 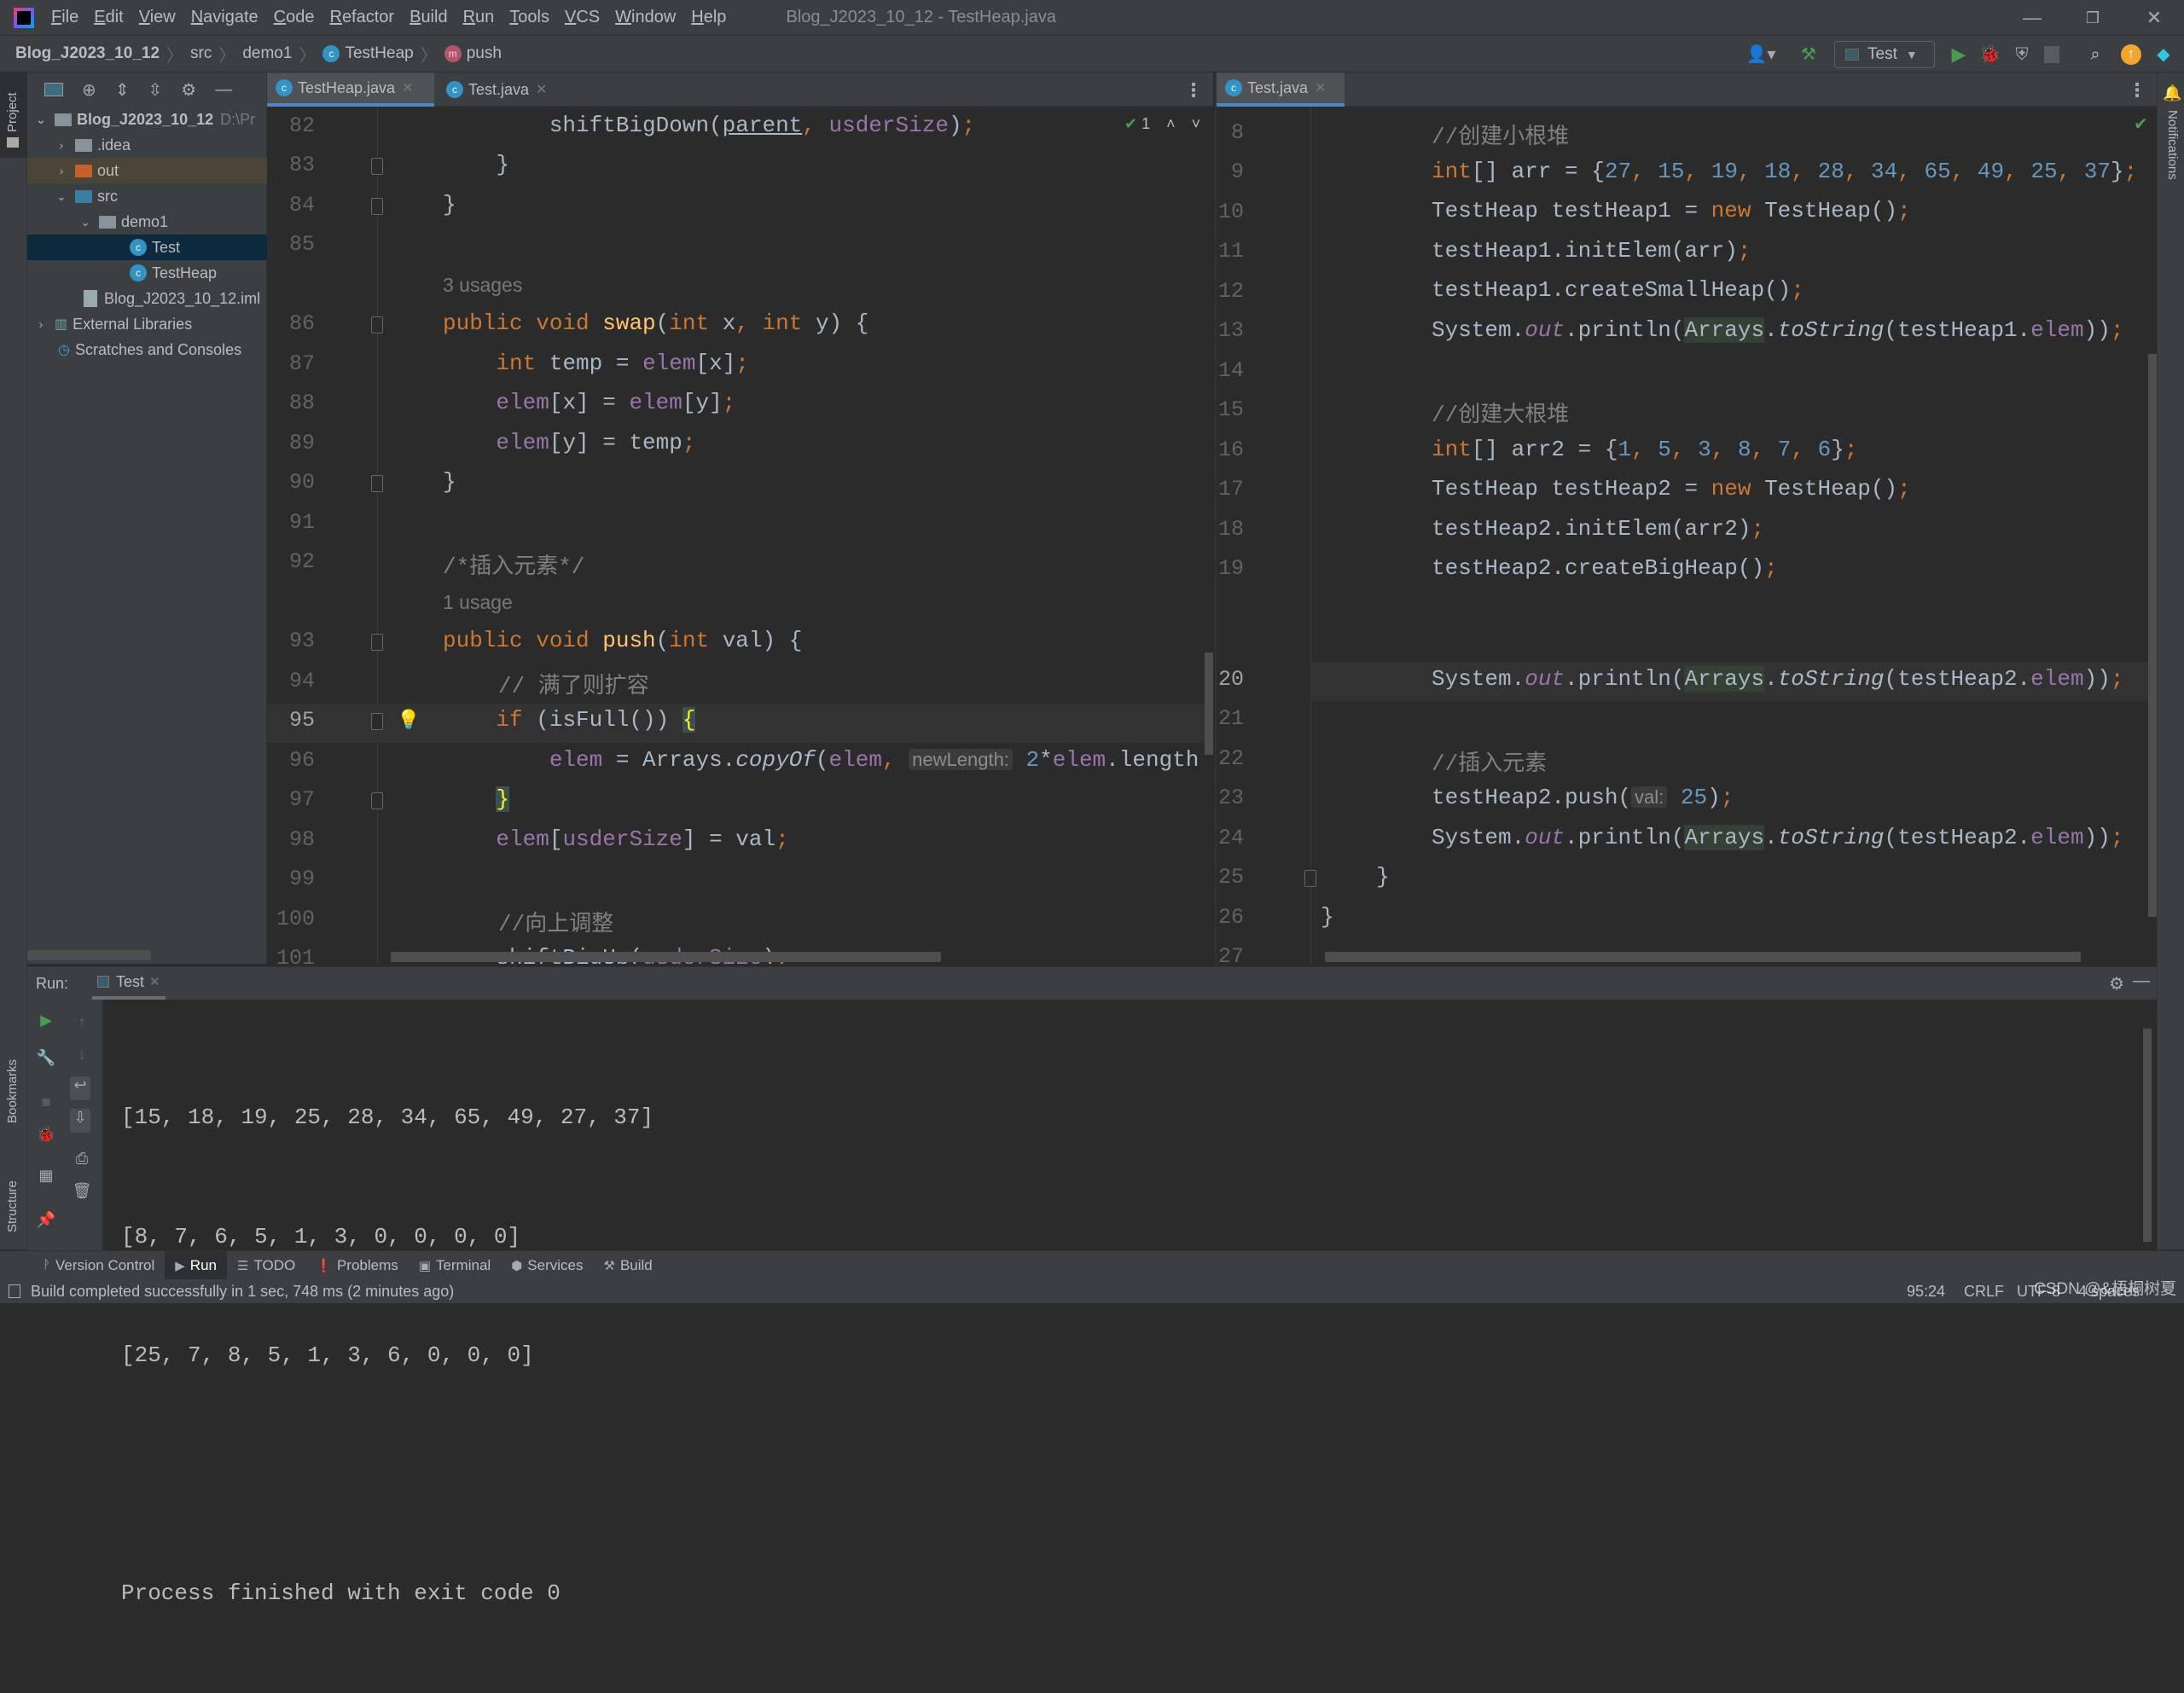 What do you see at coordinates (479, 17) in the screenshot?
I see `menu-run: Run` at bounding box center [479, 17].